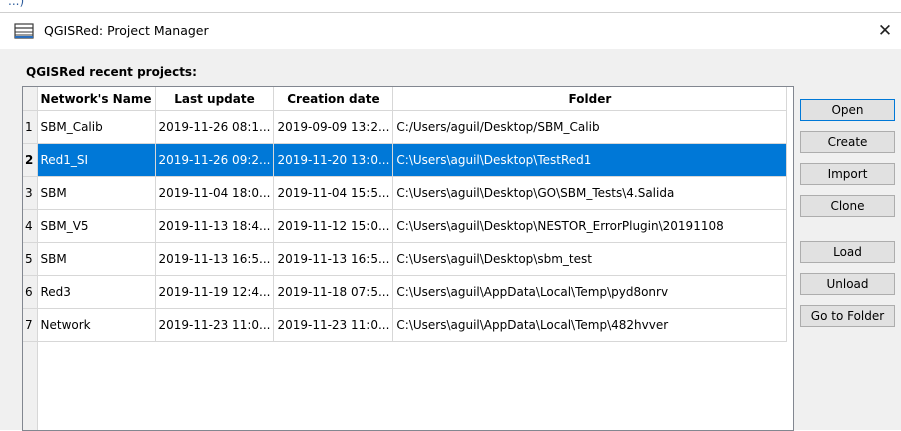 The image size is (901, 431). What do you see at coordinates (590, 160) in the screenshot?
I see `cell-folder: C:\Users\aguil\Desktop\TestRed1` at bounding box center [590, 160].